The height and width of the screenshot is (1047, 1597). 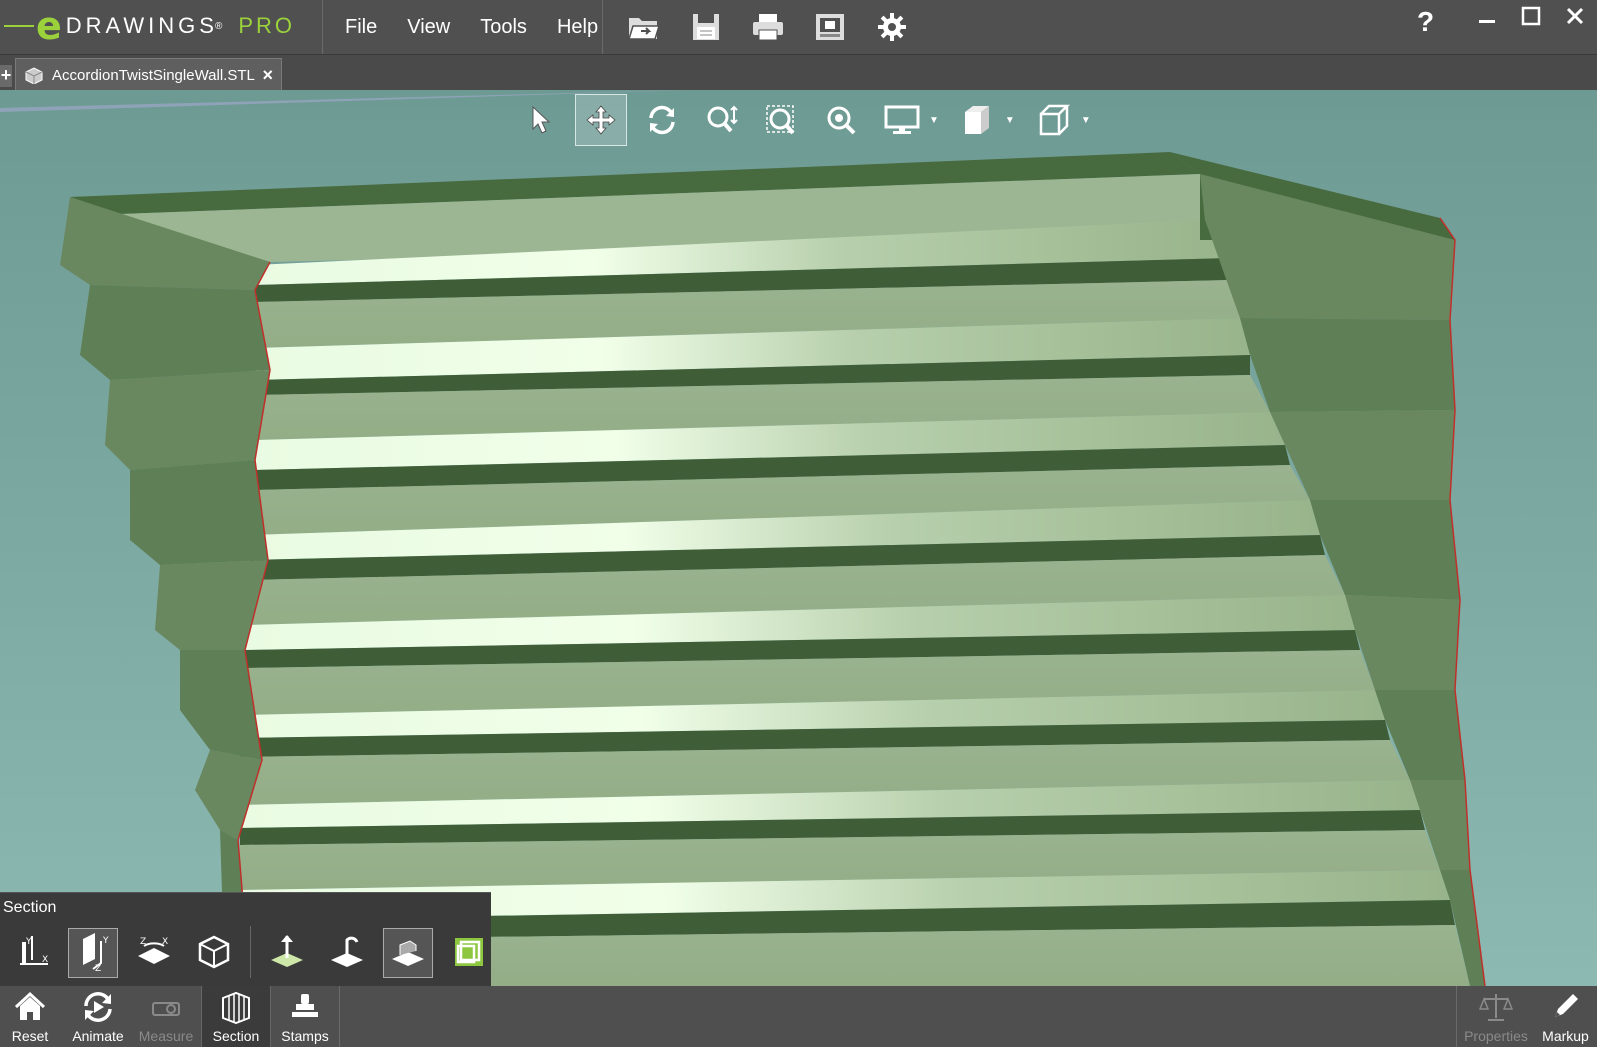 I want to click on logo-edition: PRO, so click(x=267, y=25).